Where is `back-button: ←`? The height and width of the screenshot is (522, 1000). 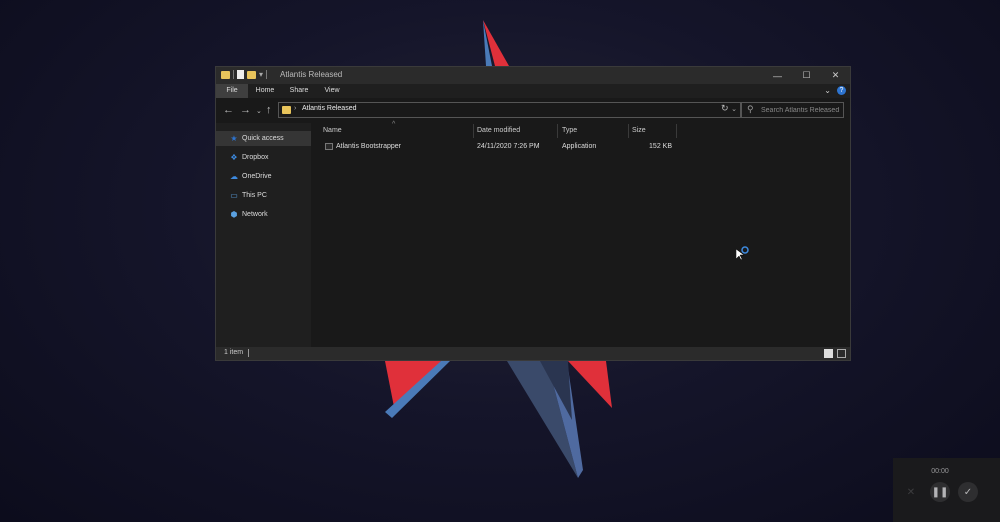 back-button: ← is located at coordinates (228, 110).